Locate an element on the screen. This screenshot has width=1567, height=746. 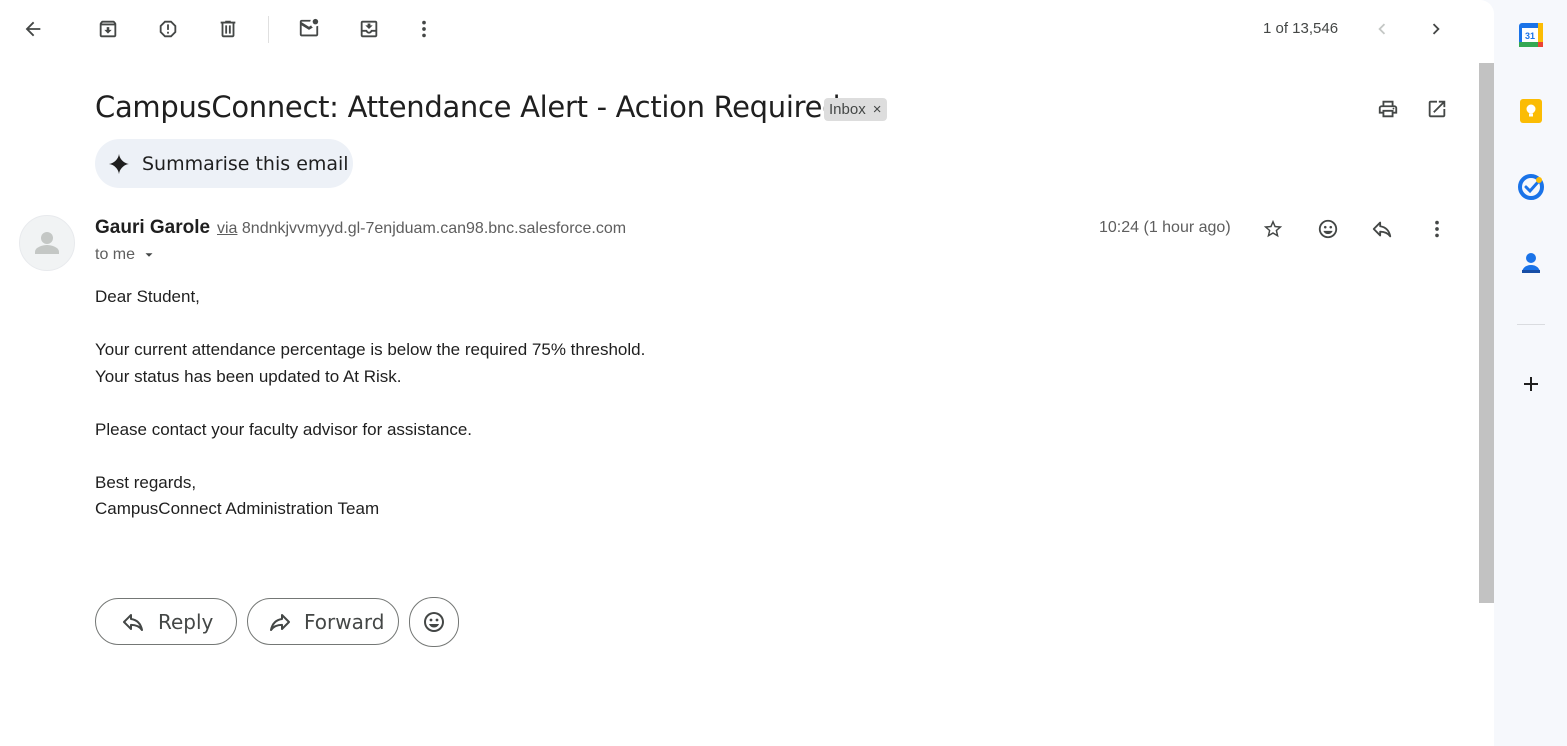
sparkle-icon is located at coordinates (119, 163).